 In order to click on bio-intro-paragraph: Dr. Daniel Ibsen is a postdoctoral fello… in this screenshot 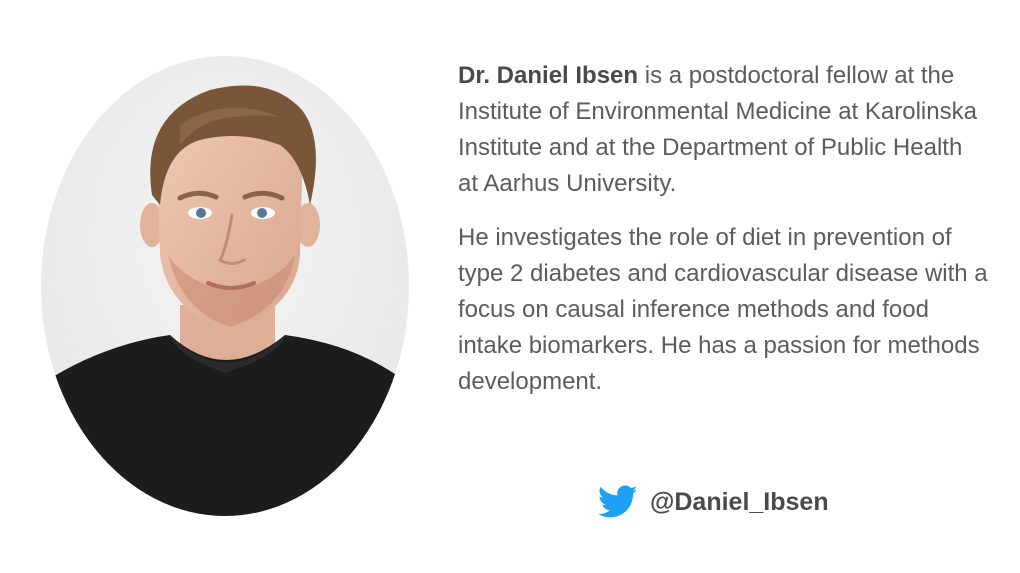, I will do `click(723, 130)`.